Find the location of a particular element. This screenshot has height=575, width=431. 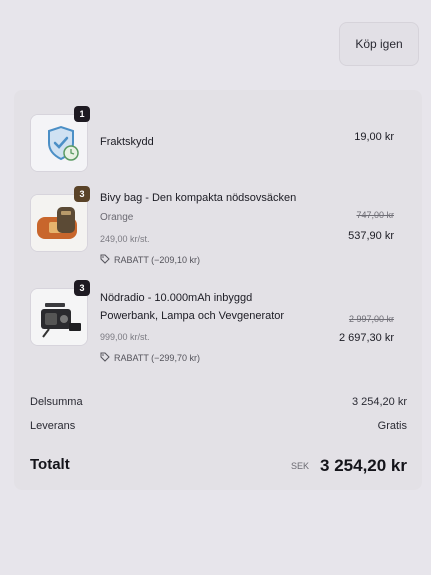

total-label: Totalt is located at coordinates (50, 464).